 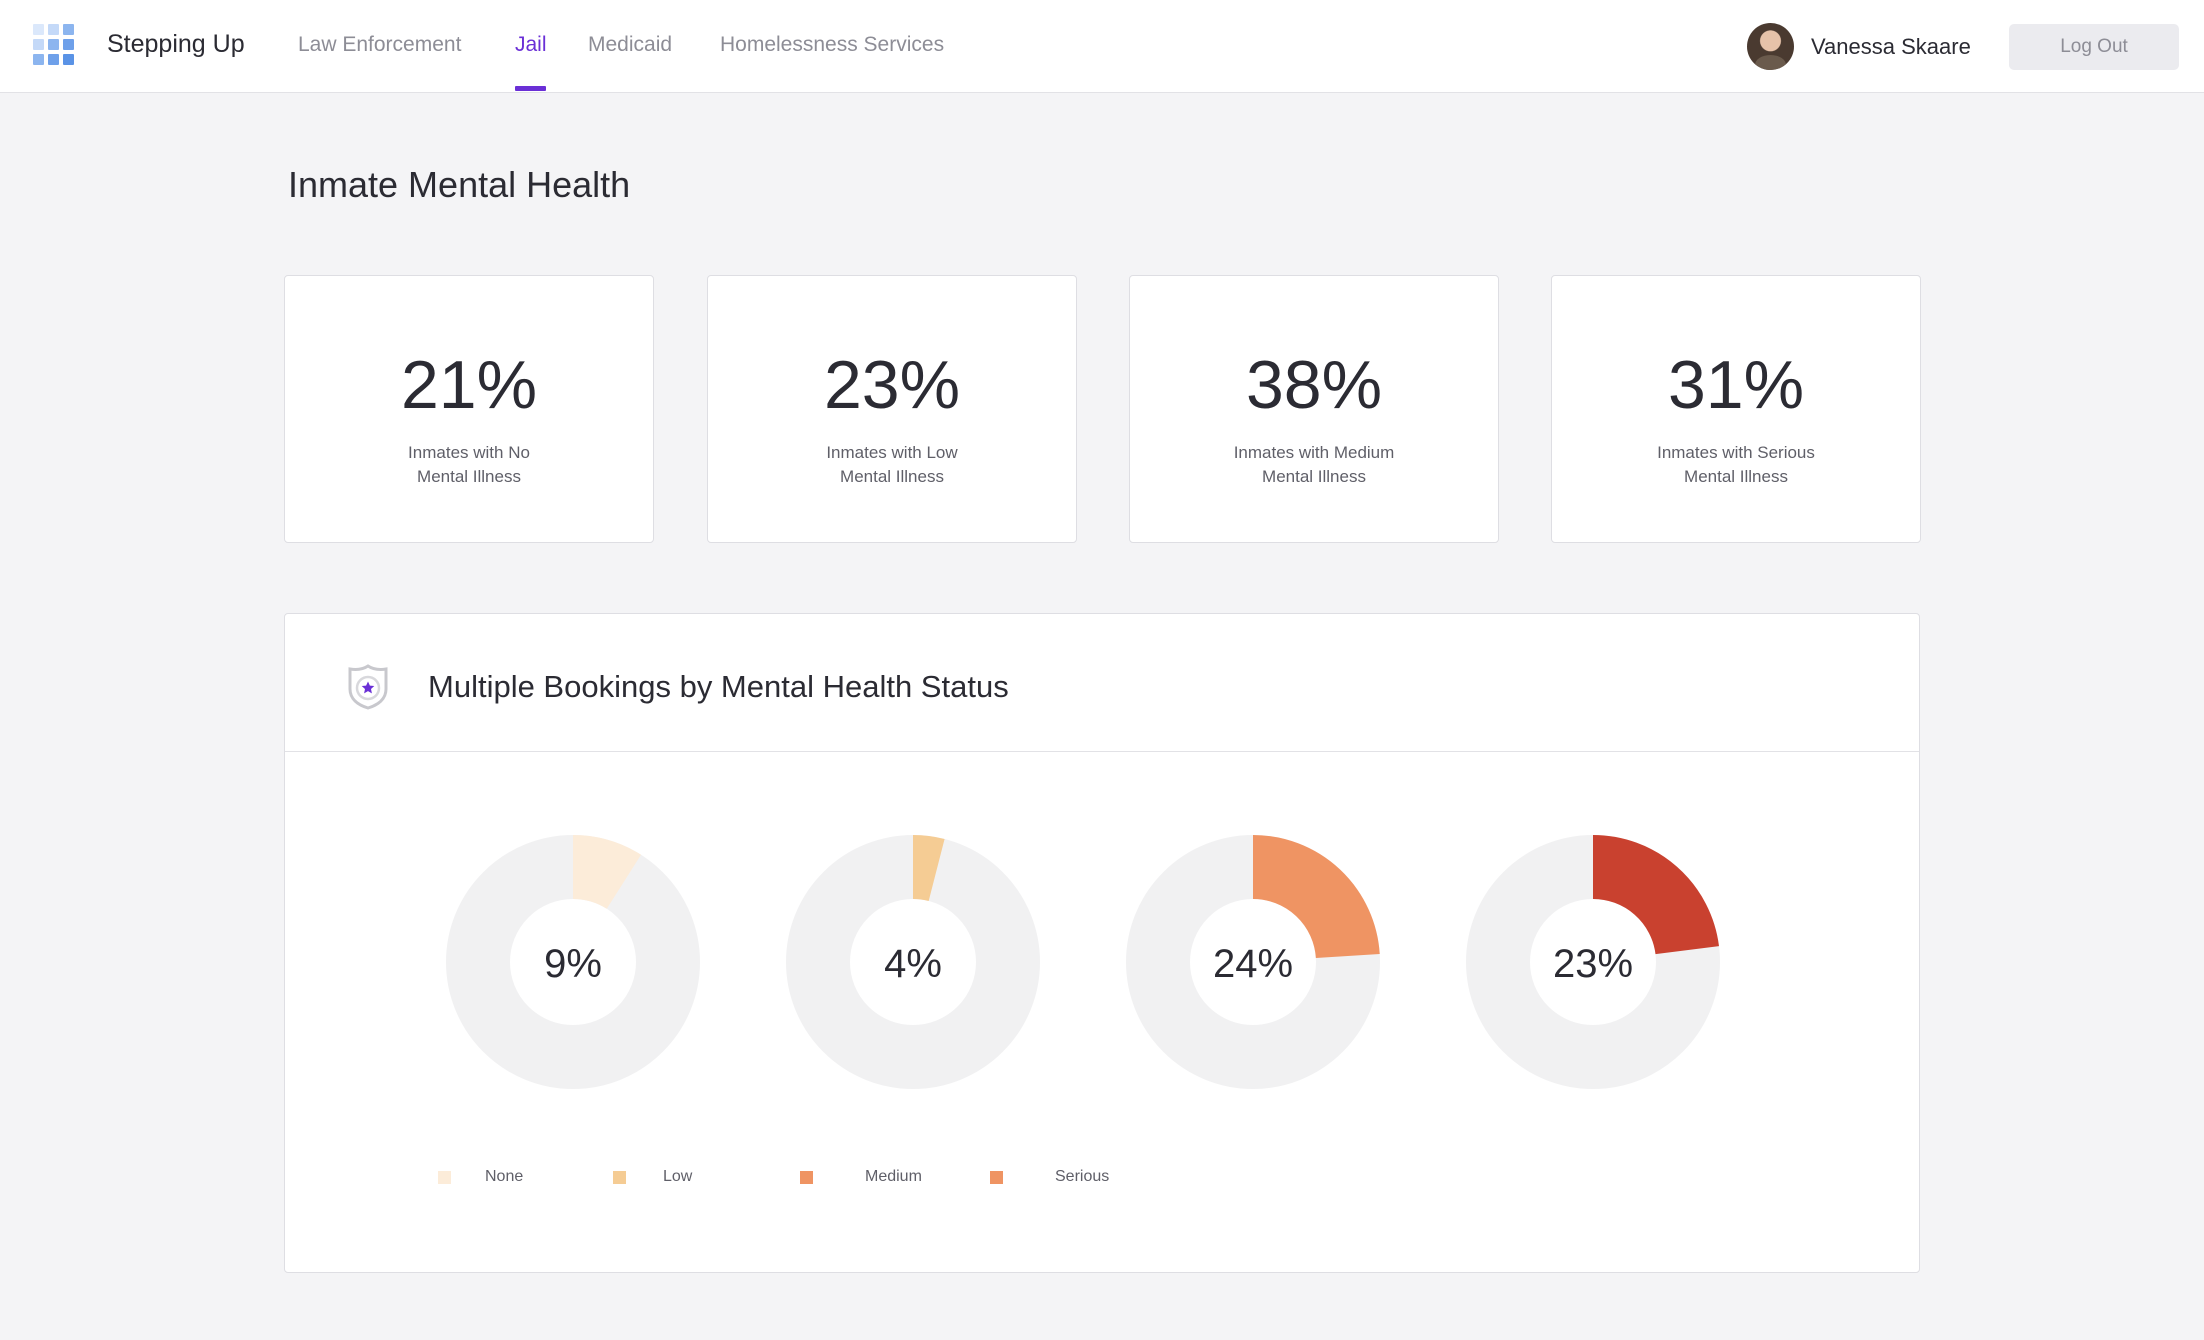 I want to click on app-logo-grid-icon, so click(x=53, y=44).